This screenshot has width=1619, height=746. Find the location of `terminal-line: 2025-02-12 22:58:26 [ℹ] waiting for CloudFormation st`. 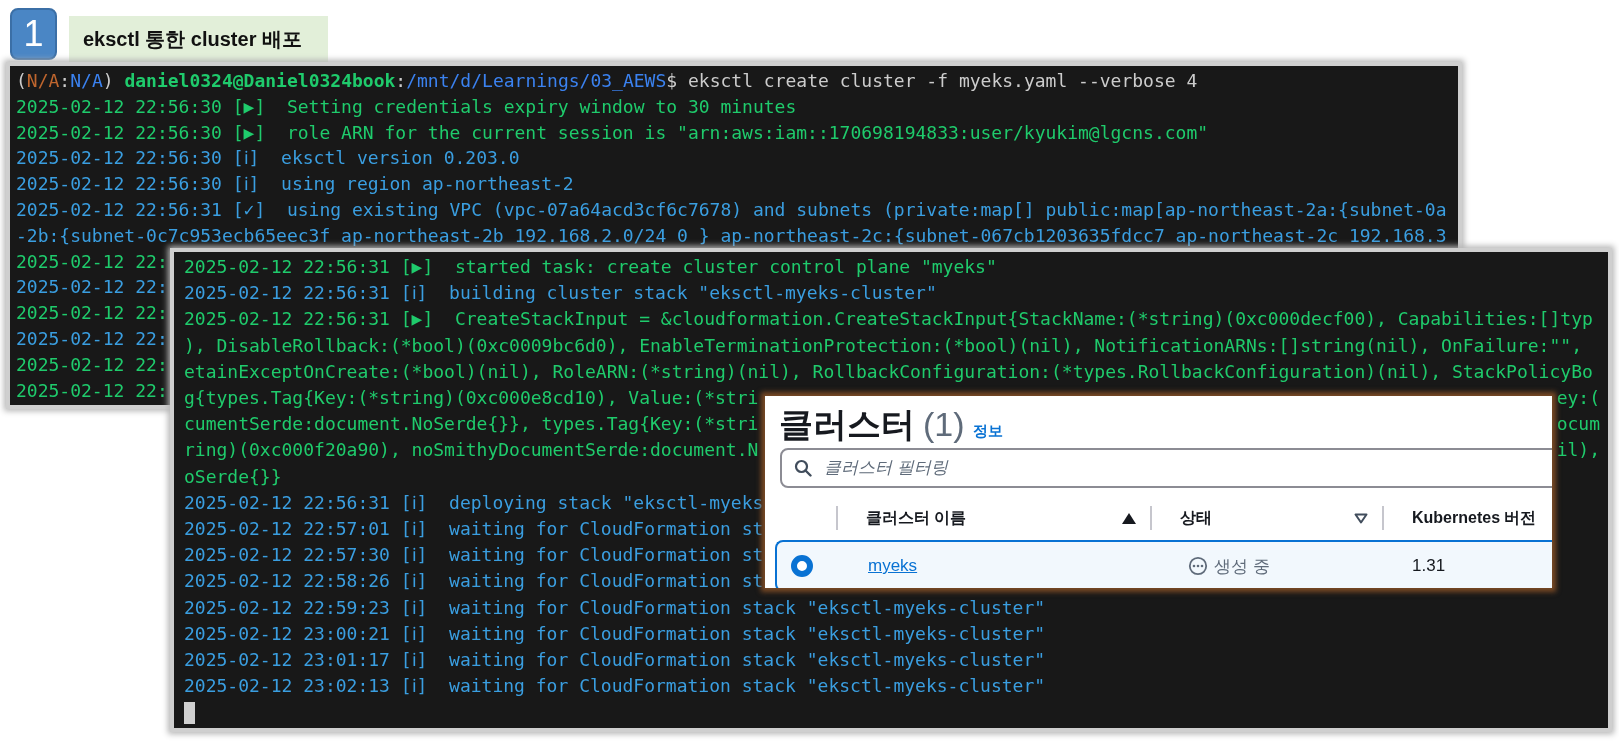

terminal-line: 2025-02-12 22:58:26 [ℹ] waiting for CloudFormation st is located at coordinates (474, 581).